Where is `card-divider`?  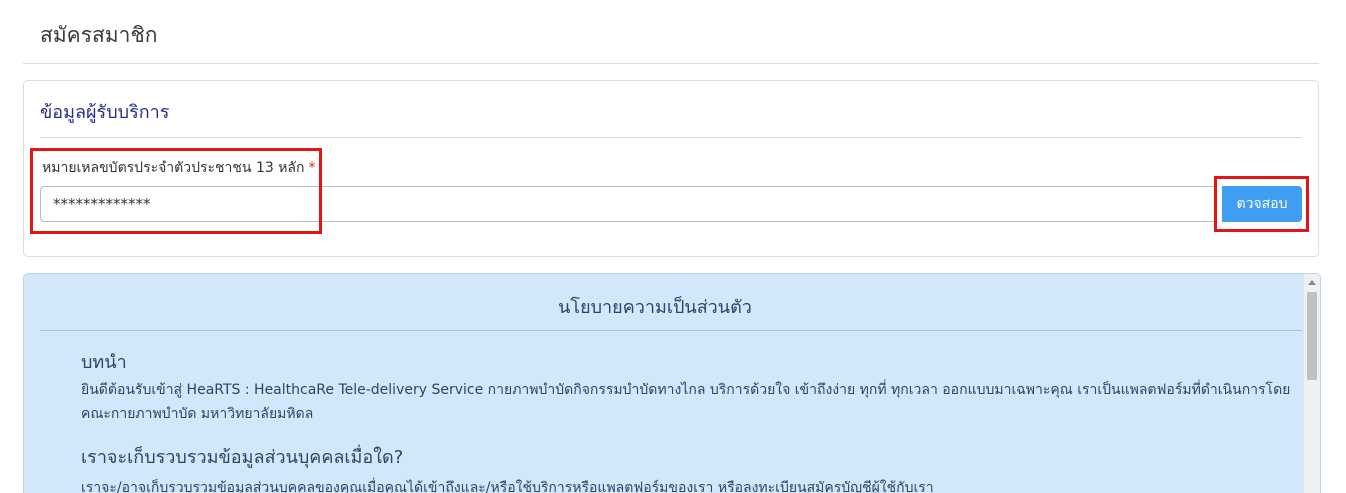 card-divider is located at coordinates (671, 137).